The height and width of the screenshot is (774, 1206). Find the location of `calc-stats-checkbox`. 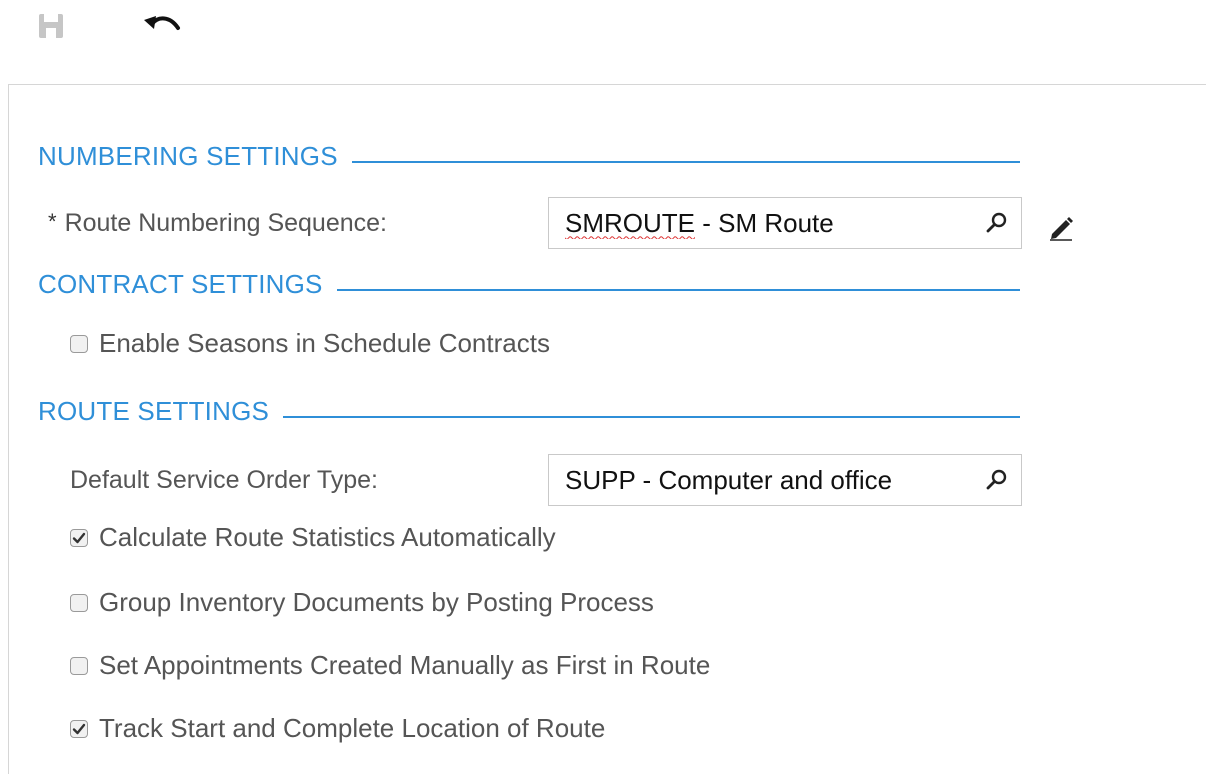

calc-stats-checkbox is located at coordinates (79, 537).